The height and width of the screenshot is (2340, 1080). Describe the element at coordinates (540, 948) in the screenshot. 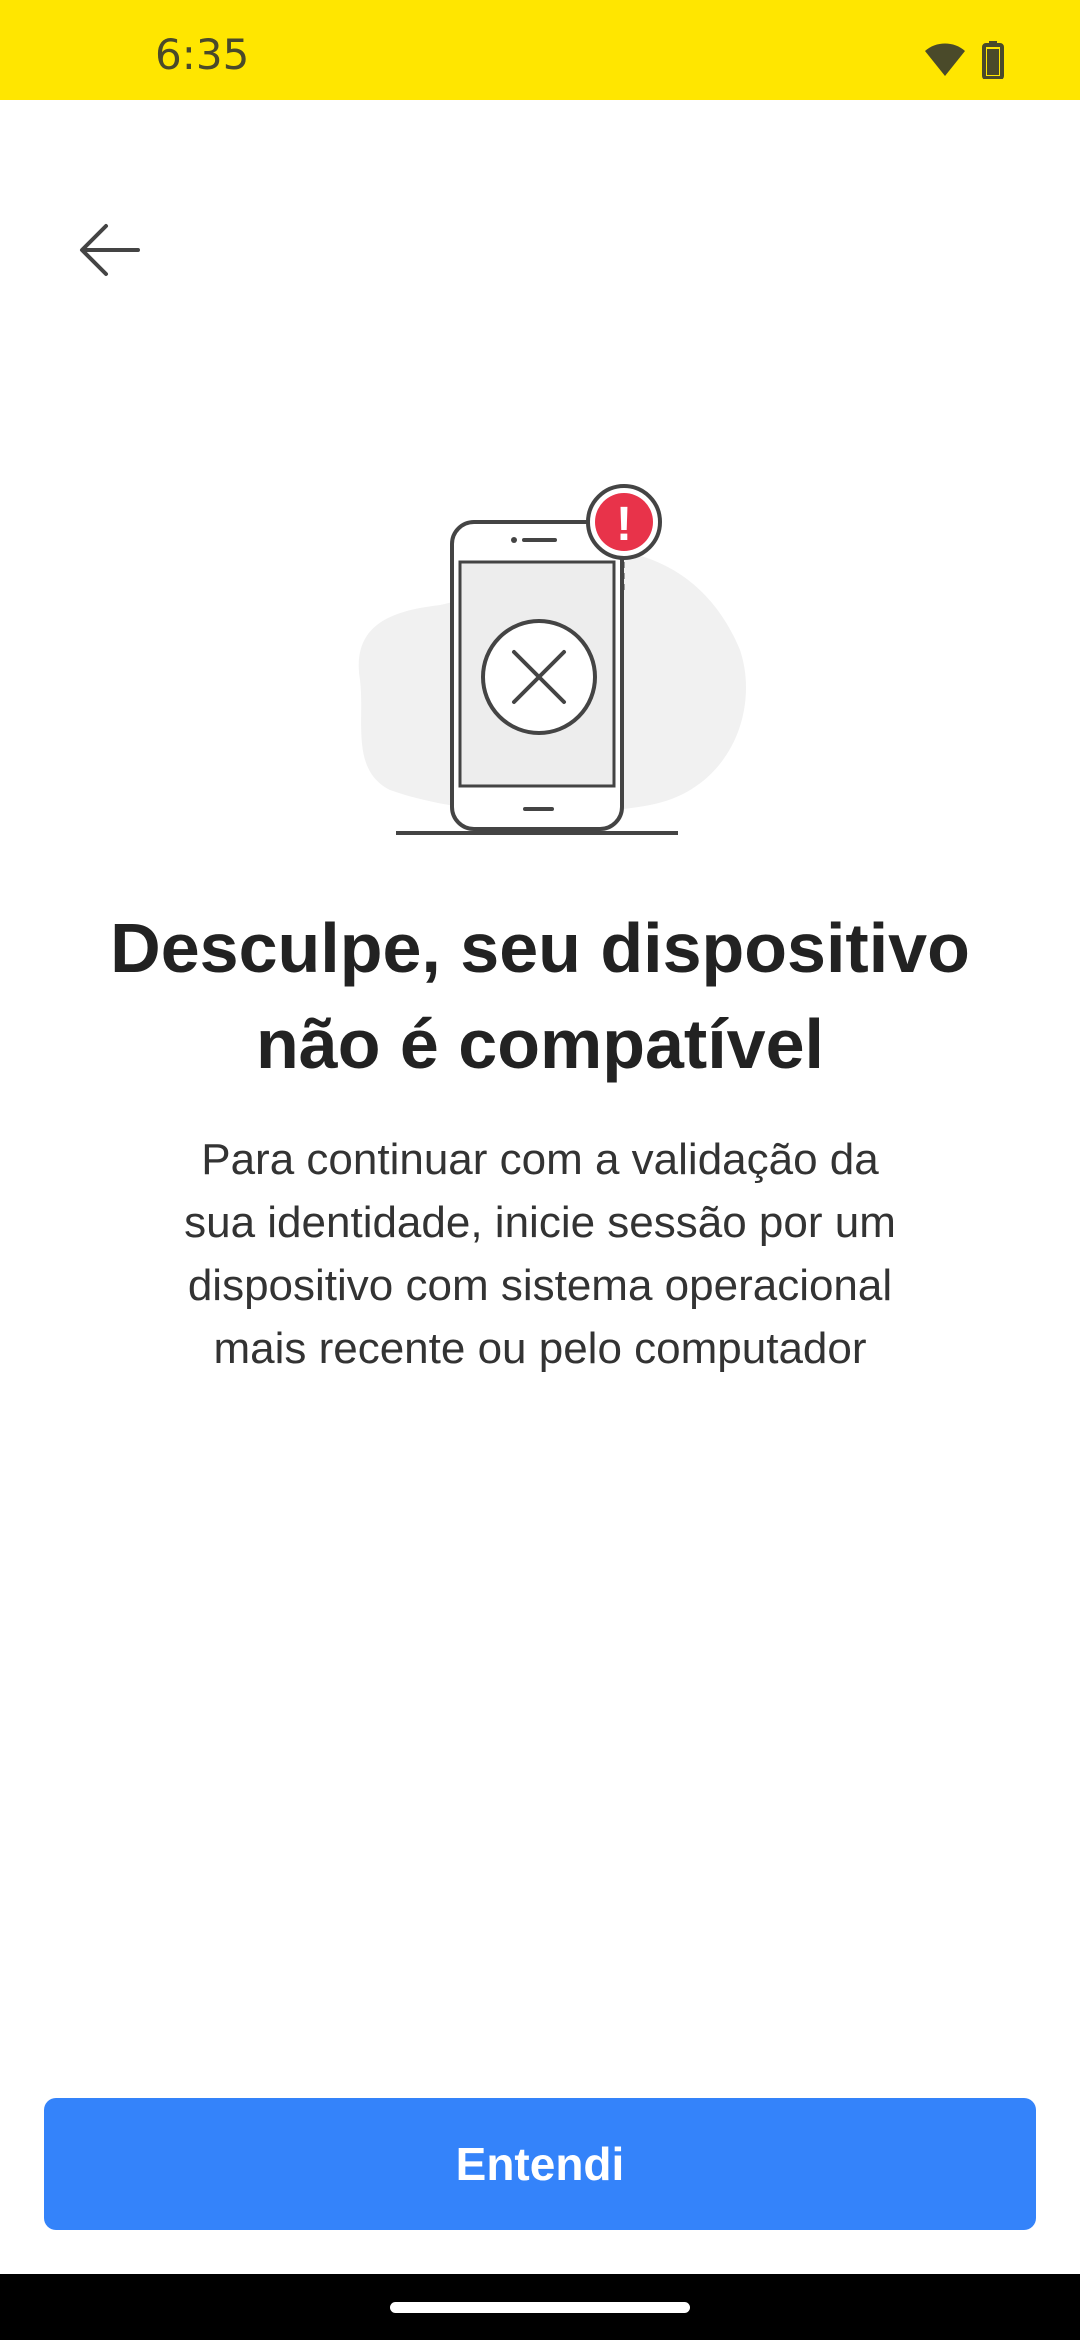

I see `title-line-1: Desculpe, seu dispositivo` at that location.